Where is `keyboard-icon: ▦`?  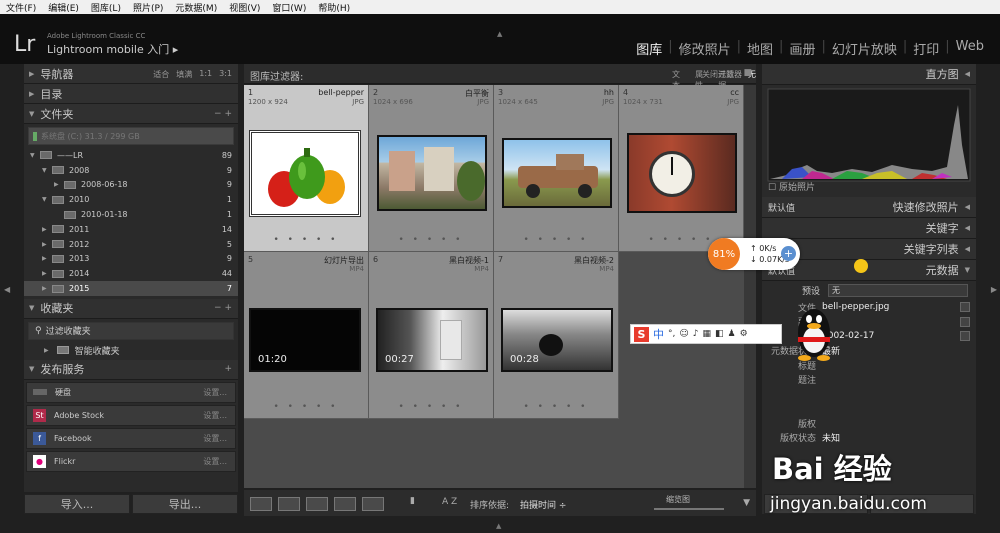
keyboard-icon: ▦ is located at coordinates (707, 334).